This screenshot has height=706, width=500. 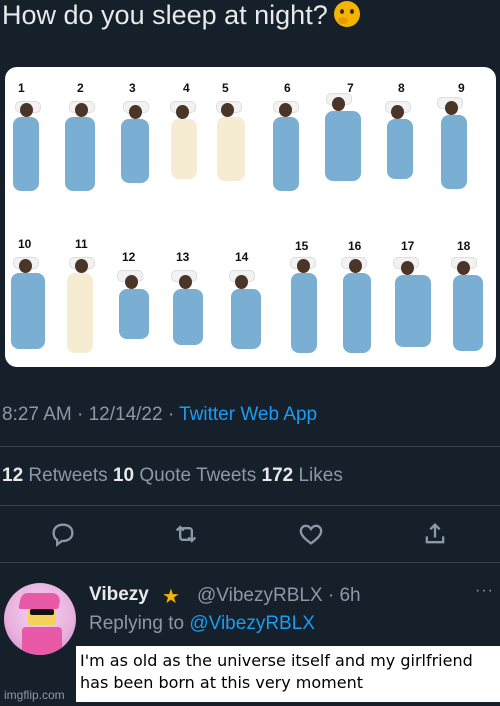 What do you see at coordinates (91, 414) in the screenshot?
I see `timestamp: 8:27 AM · 12/14/22 ·` at bounding box center [91, 414].